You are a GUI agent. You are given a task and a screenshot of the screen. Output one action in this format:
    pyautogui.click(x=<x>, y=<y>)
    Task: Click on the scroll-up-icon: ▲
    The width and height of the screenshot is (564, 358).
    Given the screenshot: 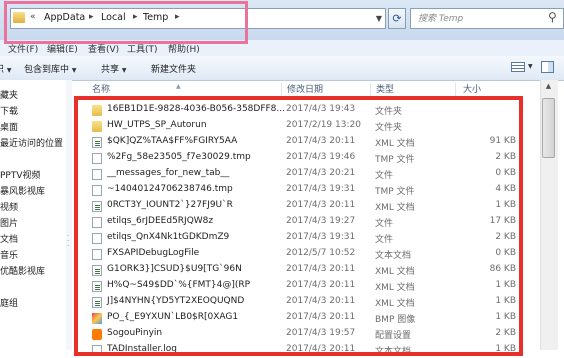 What is the action you would take?
    pyautogui.click(x=548, y=89)
    